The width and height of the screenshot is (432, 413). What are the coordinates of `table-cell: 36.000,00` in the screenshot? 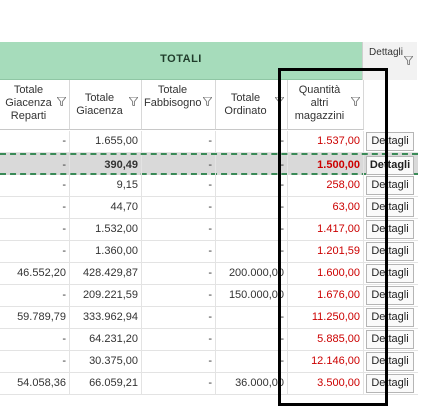 It's located at (252, 383).